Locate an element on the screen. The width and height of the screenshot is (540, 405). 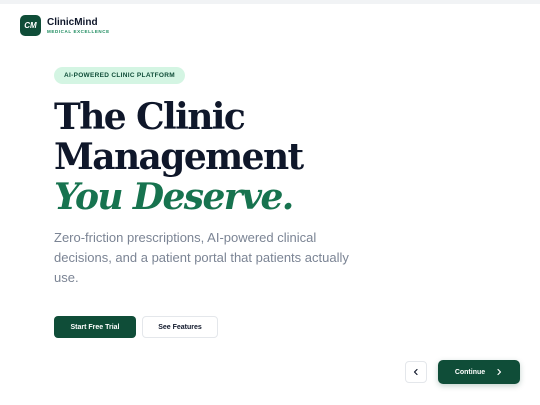
brand: CM ClinicMind MEDICAL EXCELLENCE is located at coordinates (65, 25).